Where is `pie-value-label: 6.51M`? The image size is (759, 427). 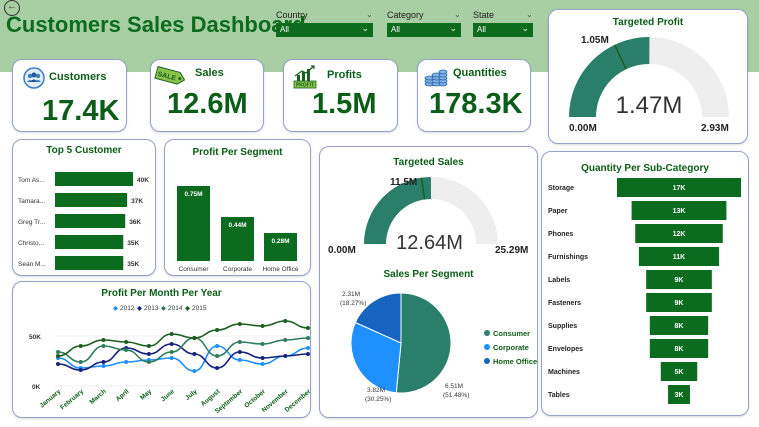 pie-value-label: 6.51M is located at coordinates (454, 386).